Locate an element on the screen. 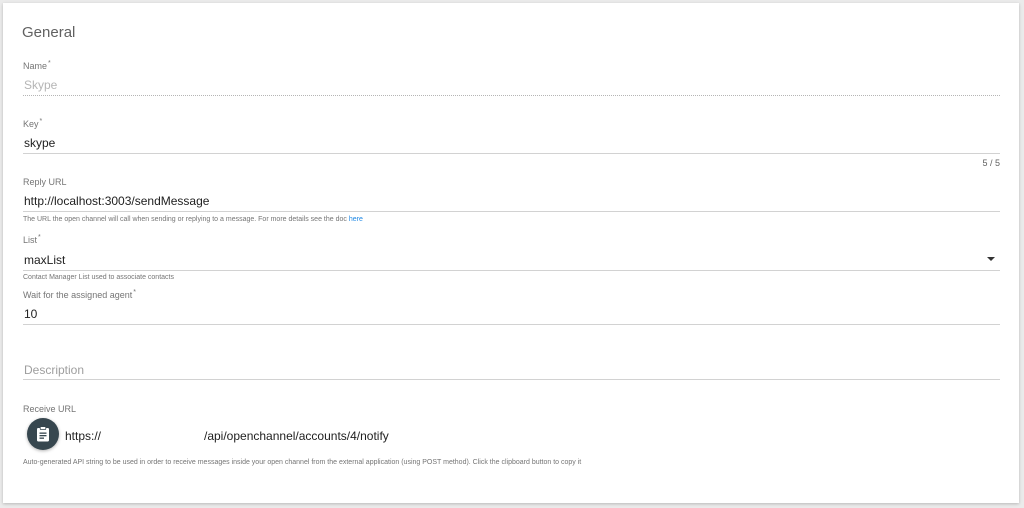 This screenshot has height=508, width=1024. key-label: Key* is located at coordinates (33, 123).